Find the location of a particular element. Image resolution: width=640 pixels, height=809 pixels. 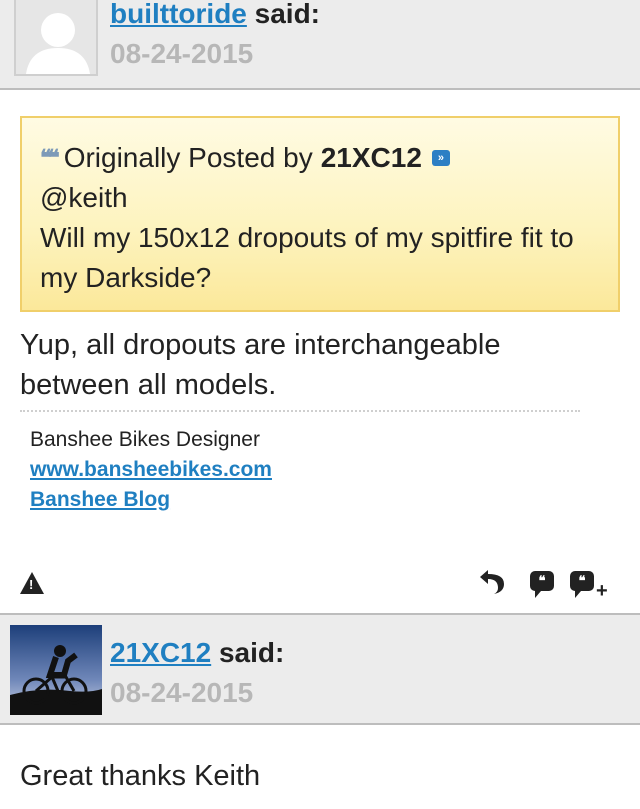

multi-quote-icon: ❝ is located at coordinates (582, 584).